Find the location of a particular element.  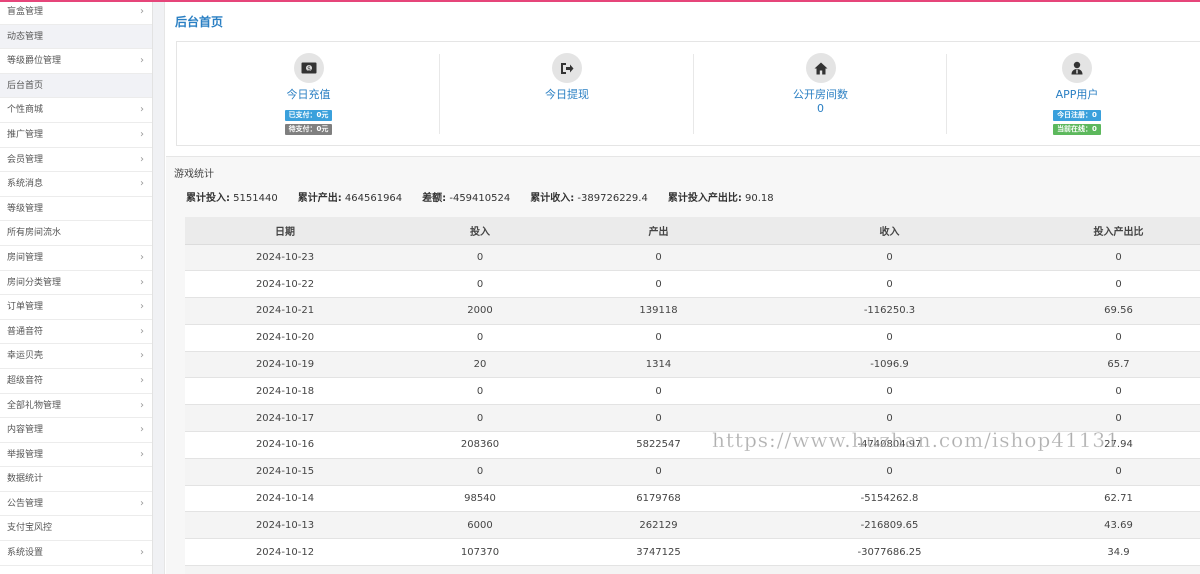

stat-card: 今日提现 is located at coordinates (567, 94).